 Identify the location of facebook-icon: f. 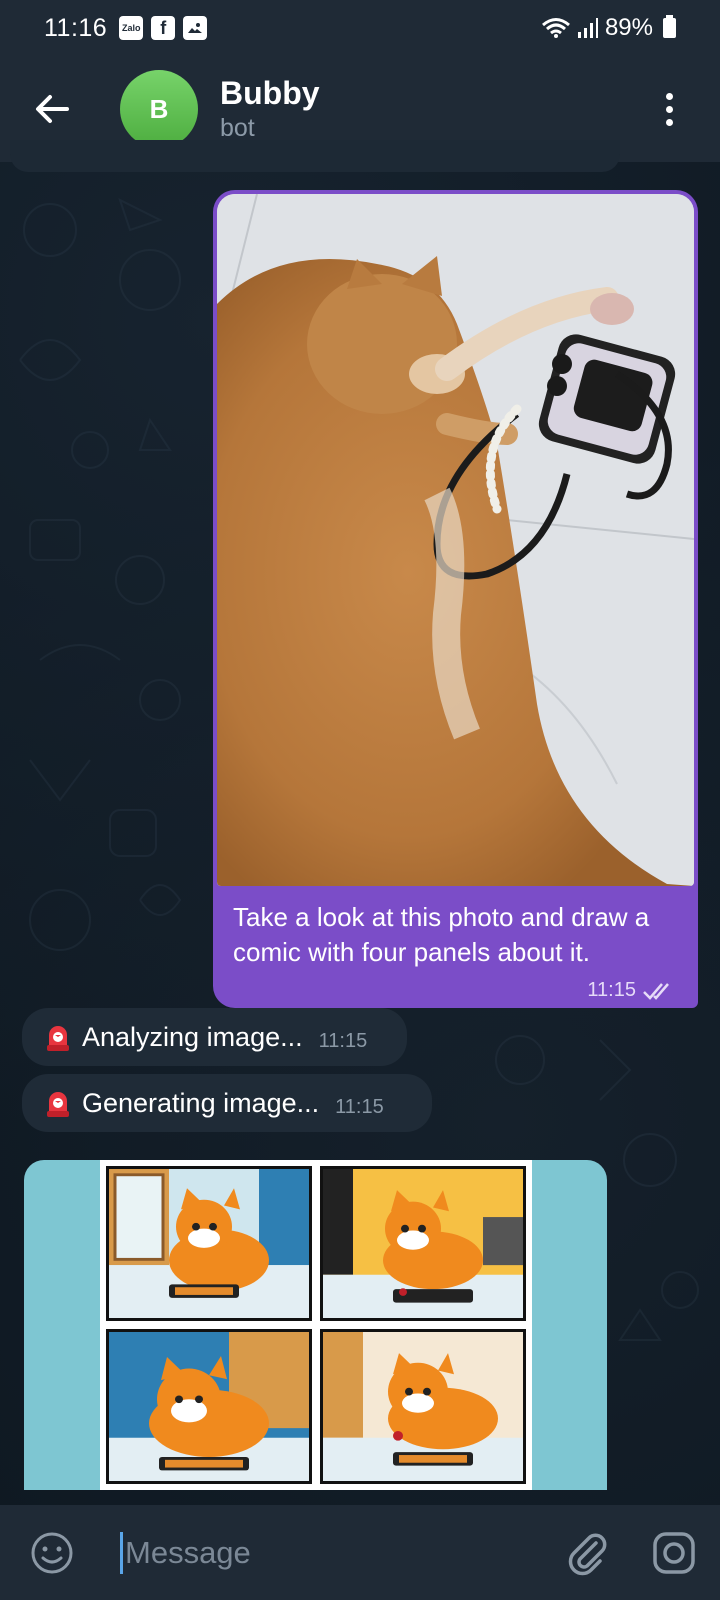
(163, 28).